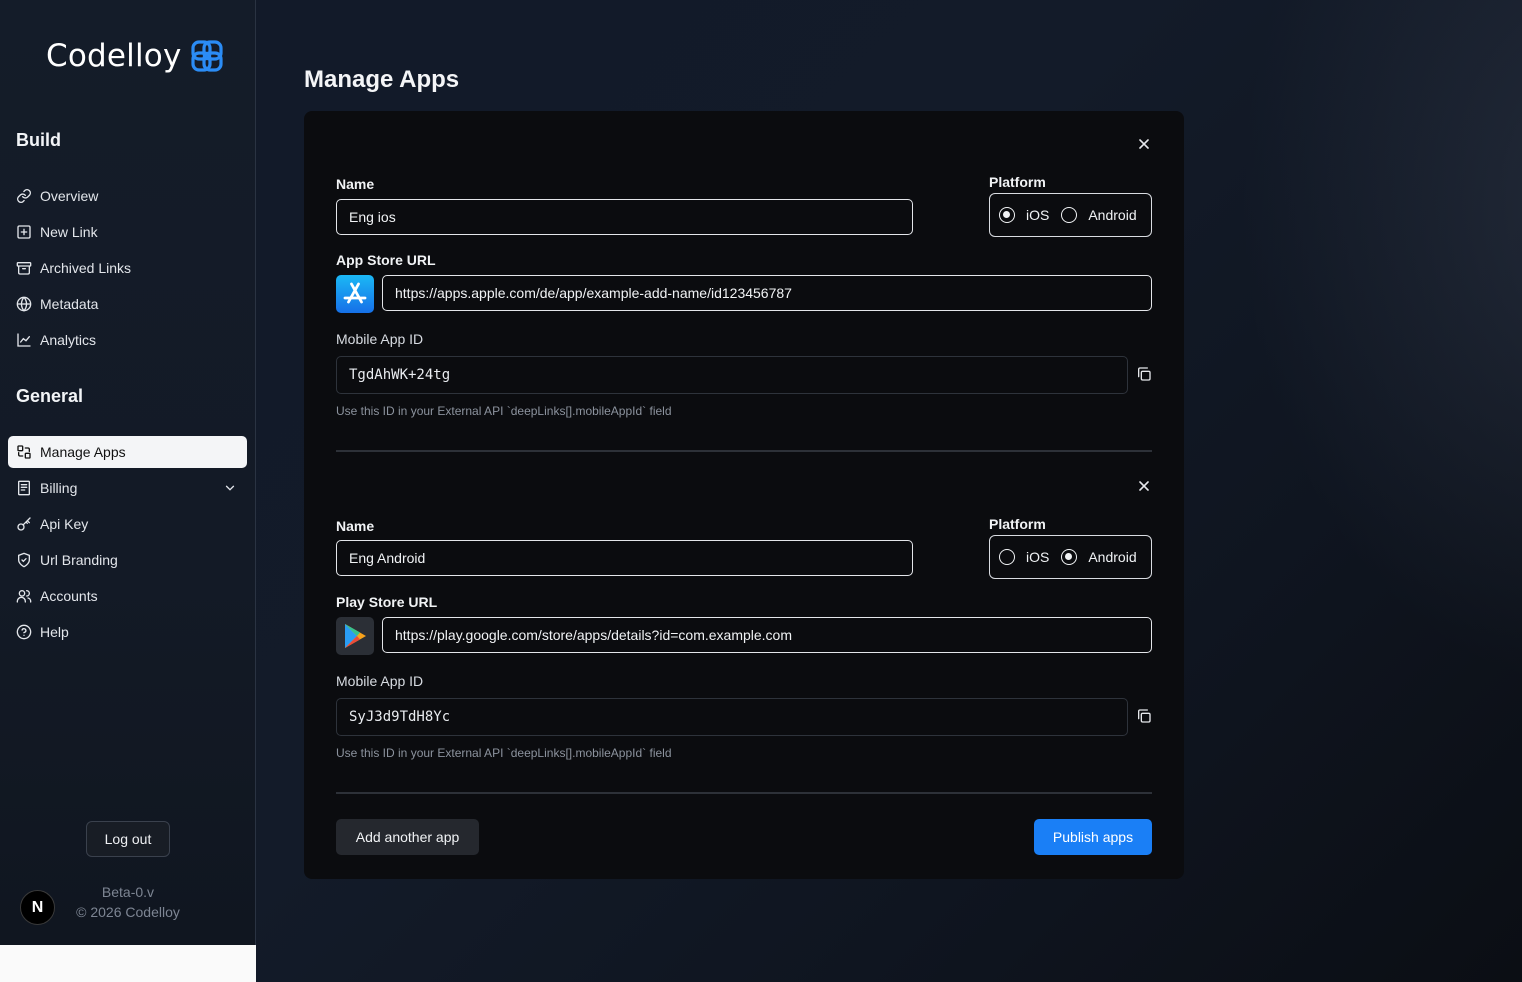 This screenshot has width=1522, height=982. Describe the element at coordinates (24, 632) in the screenshot. I see `help-circle-icon` at that location.